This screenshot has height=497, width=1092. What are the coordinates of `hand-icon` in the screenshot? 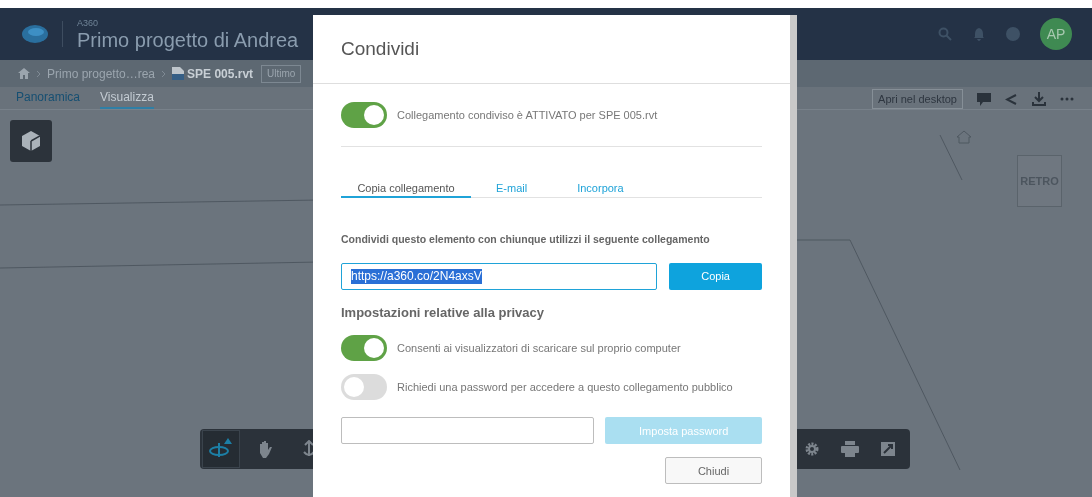 It's located at (265, 449).